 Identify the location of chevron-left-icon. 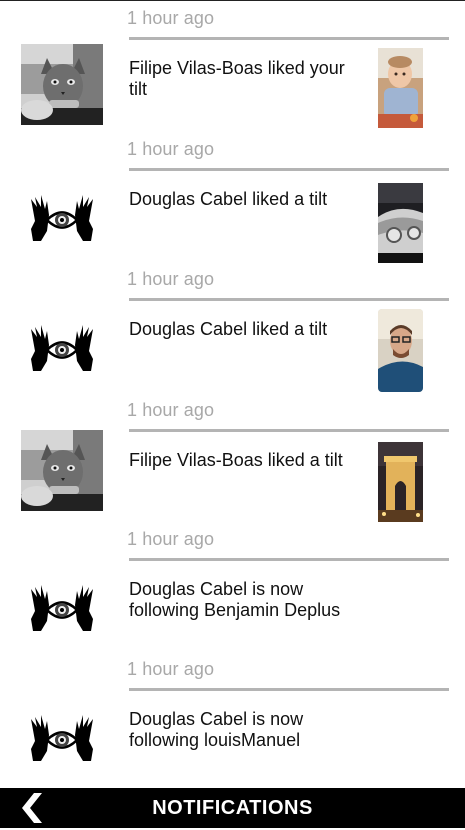
(32, 808).